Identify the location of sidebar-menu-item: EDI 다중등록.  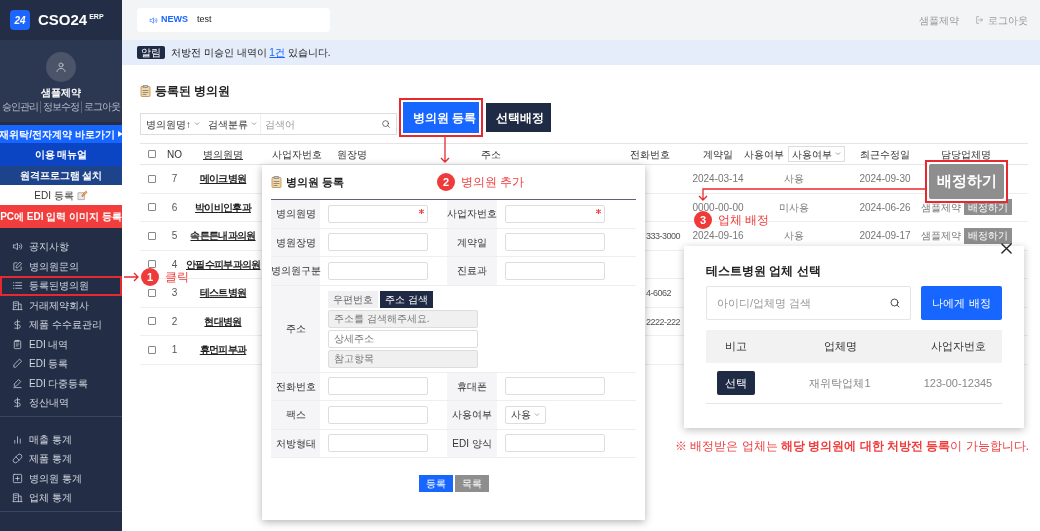
(61, 383).